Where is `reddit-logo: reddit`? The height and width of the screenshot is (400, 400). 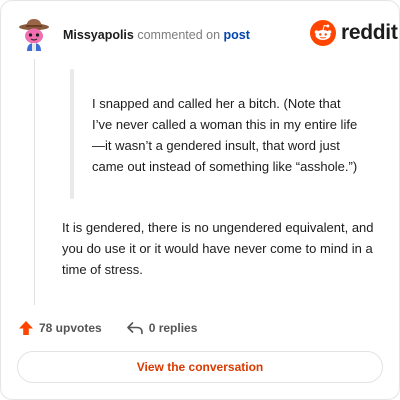 reddit-logo: reddit is located at coordinates (354, 33).